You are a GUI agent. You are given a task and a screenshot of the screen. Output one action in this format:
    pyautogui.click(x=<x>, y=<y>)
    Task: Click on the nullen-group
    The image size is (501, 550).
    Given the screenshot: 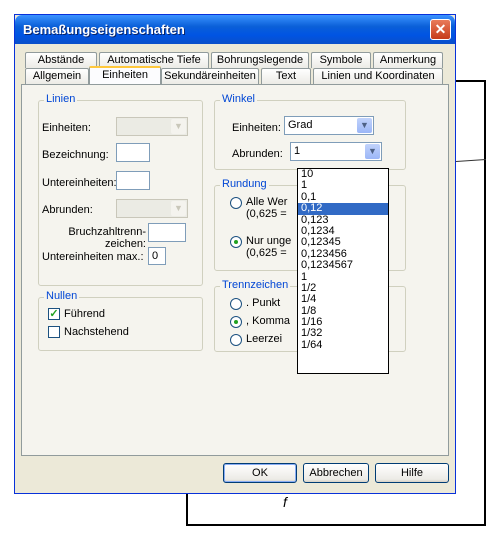 What is the action you would take?
    pyautogui.click(x=120, y=324)
    